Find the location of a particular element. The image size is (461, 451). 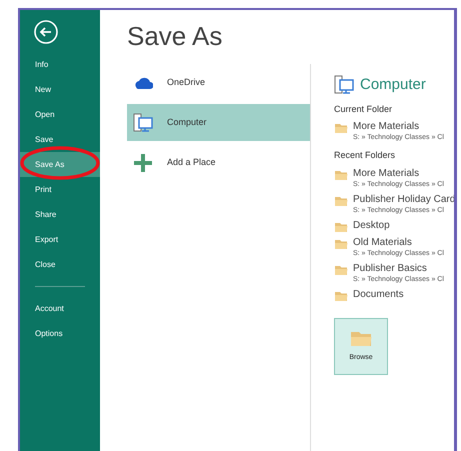

plus-icon is located at coordinates (143, 162).